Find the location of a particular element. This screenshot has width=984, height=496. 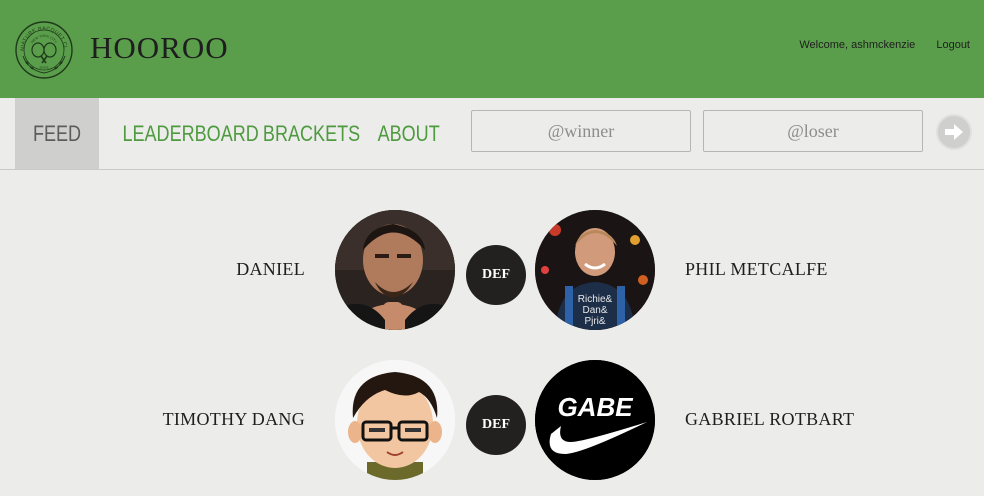

person-photo-icon is located at coordinates (395, 270).